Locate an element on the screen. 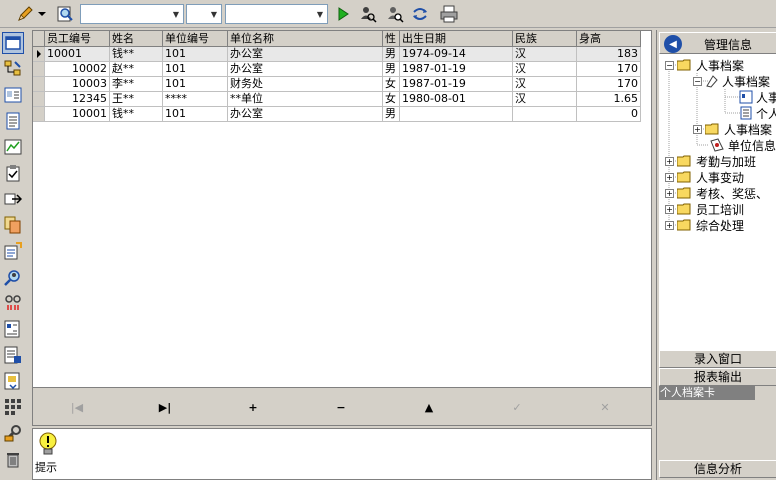 This screenshot has width=776, height=480. cell-height: 1.65 is located at coordinates (609, 99).